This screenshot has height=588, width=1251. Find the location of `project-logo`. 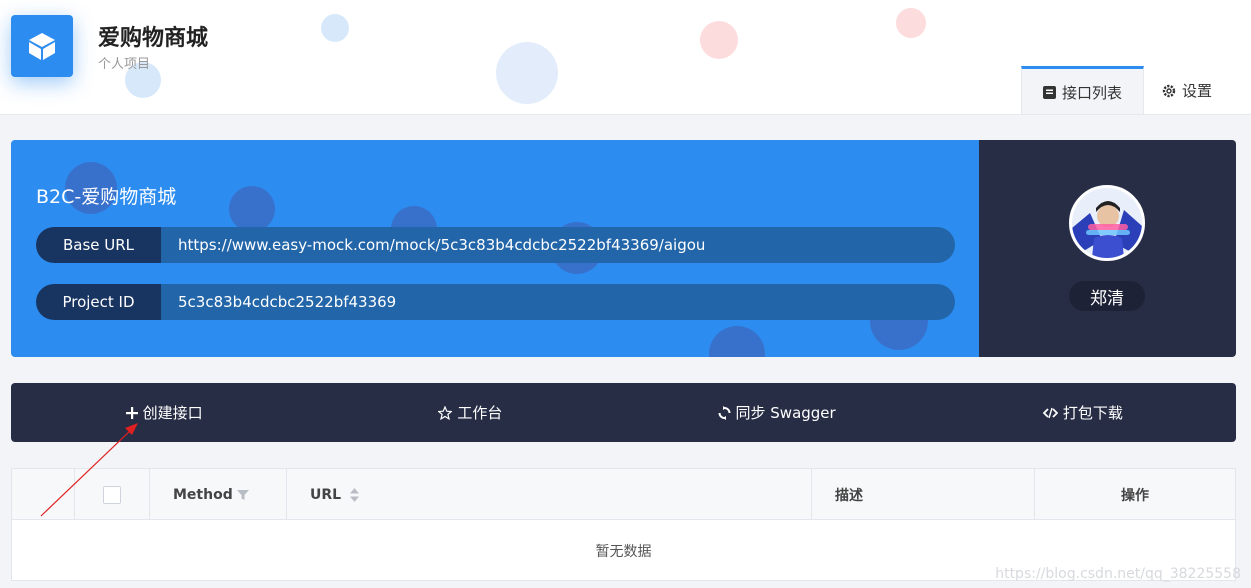

project-logo is located at coordinates (42, 46).